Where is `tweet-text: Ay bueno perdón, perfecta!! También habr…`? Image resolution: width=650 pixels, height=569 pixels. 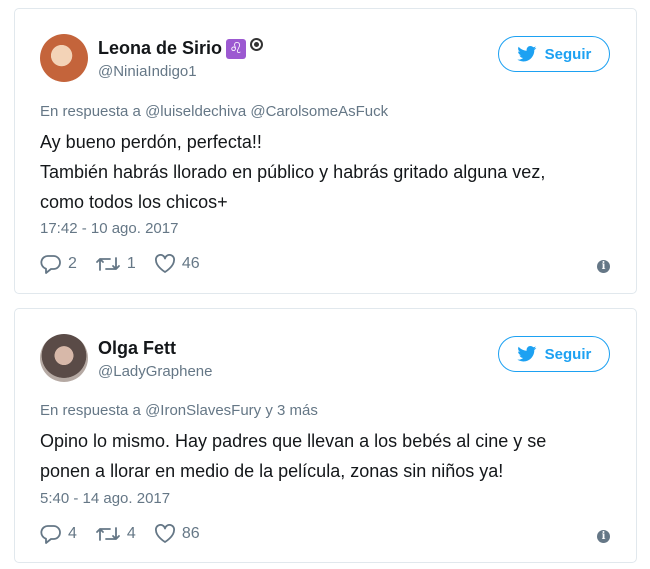 tweet-text: Ay bueno perdón, perfecta!! También habr… is located at coordinates (330, 172).